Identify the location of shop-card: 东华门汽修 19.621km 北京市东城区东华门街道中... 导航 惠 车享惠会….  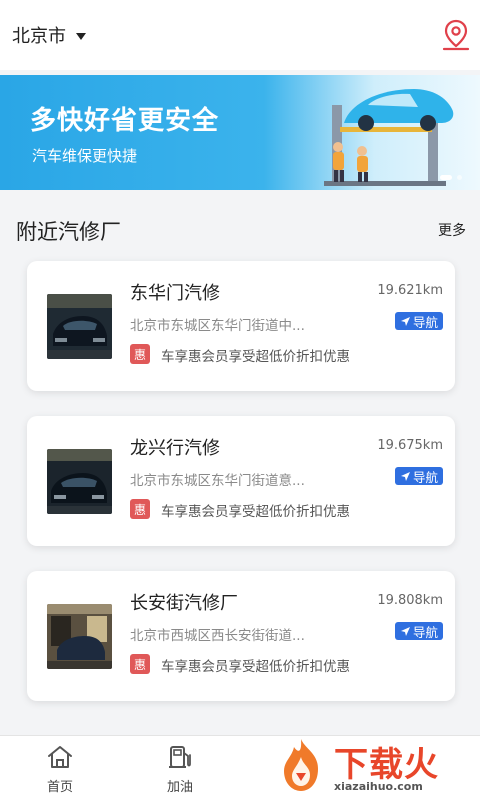
(241, 326).